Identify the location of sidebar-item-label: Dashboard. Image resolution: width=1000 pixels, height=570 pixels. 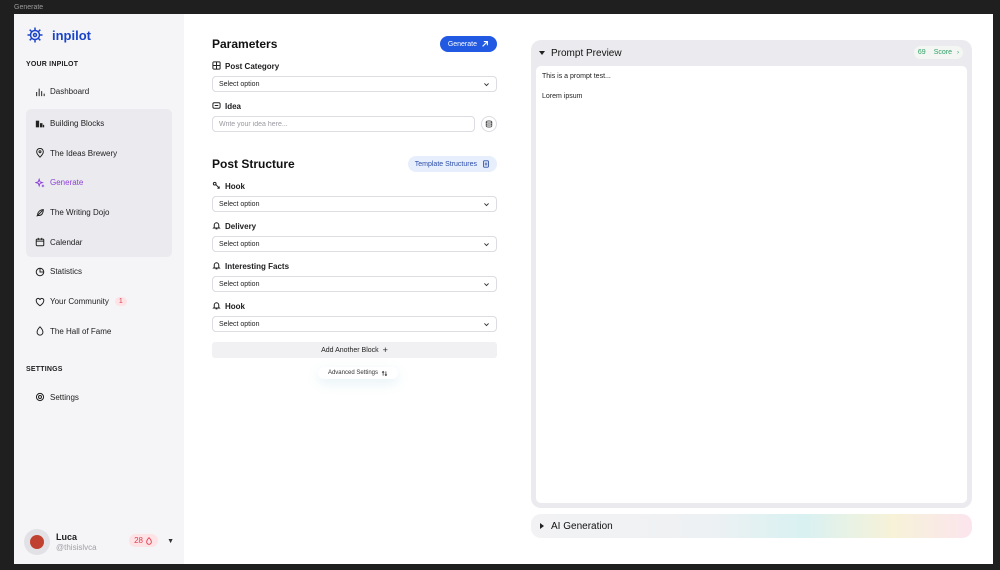
(70, 92).